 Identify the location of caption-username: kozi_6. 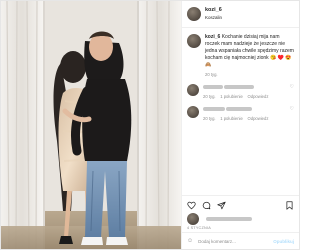
(212, 37).